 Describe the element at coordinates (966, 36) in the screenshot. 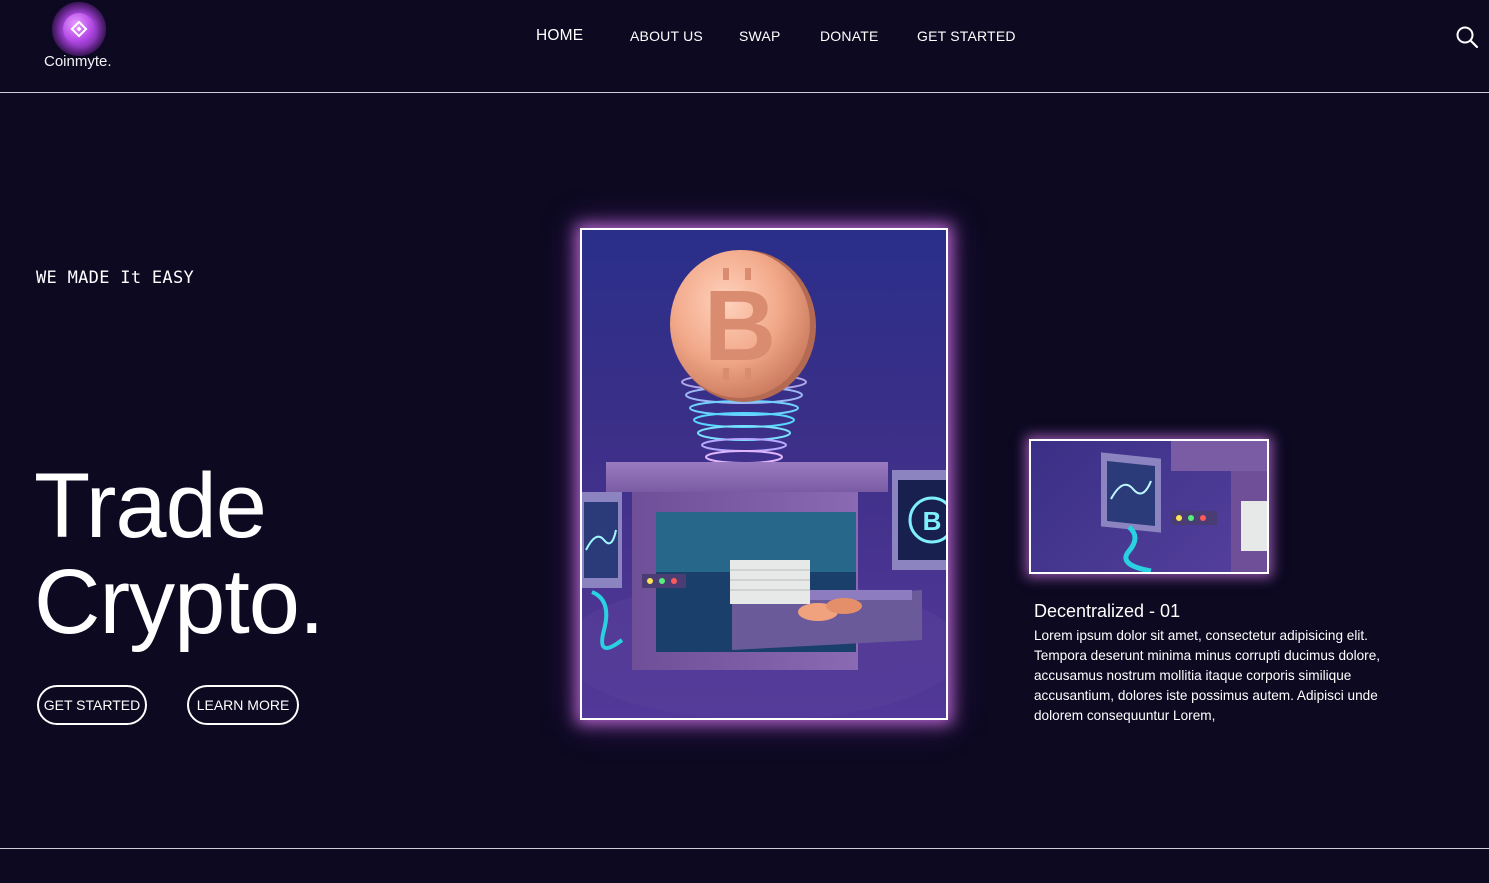

I see `nav-item-get-started: GET STARTED` at that location.